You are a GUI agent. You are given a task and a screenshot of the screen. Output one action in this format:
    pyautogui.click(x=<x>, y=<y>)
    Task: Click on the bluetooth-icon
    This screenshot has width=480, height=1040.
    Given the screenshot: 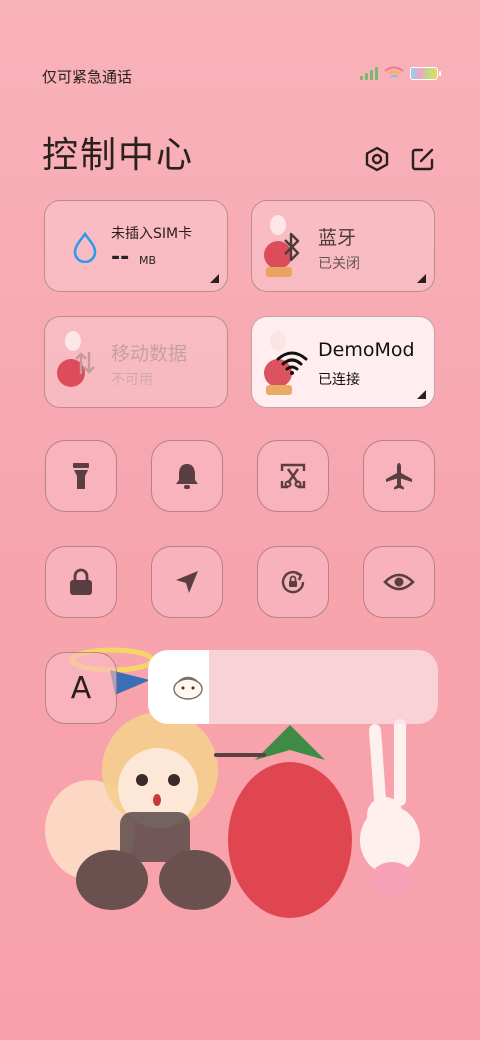 What is the action you would take?
    pyautogui.click(x=292, y=247)
    